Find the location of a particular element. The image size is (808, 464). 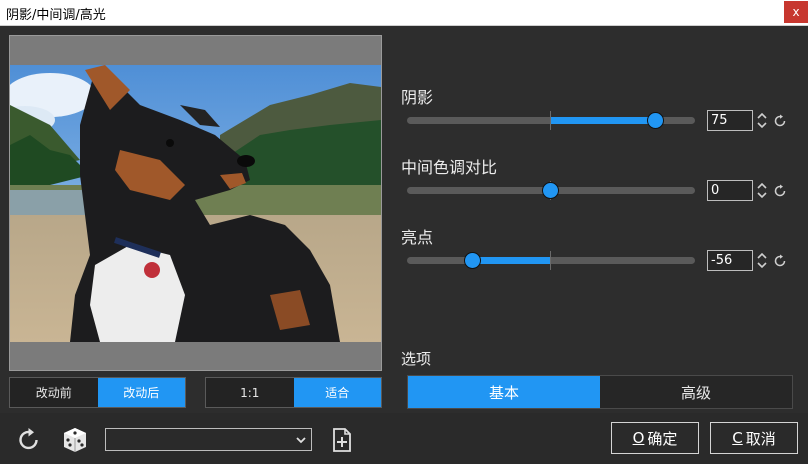

title-bar: 阴影/中间调/高光 x is located at coordinates (404, 13).